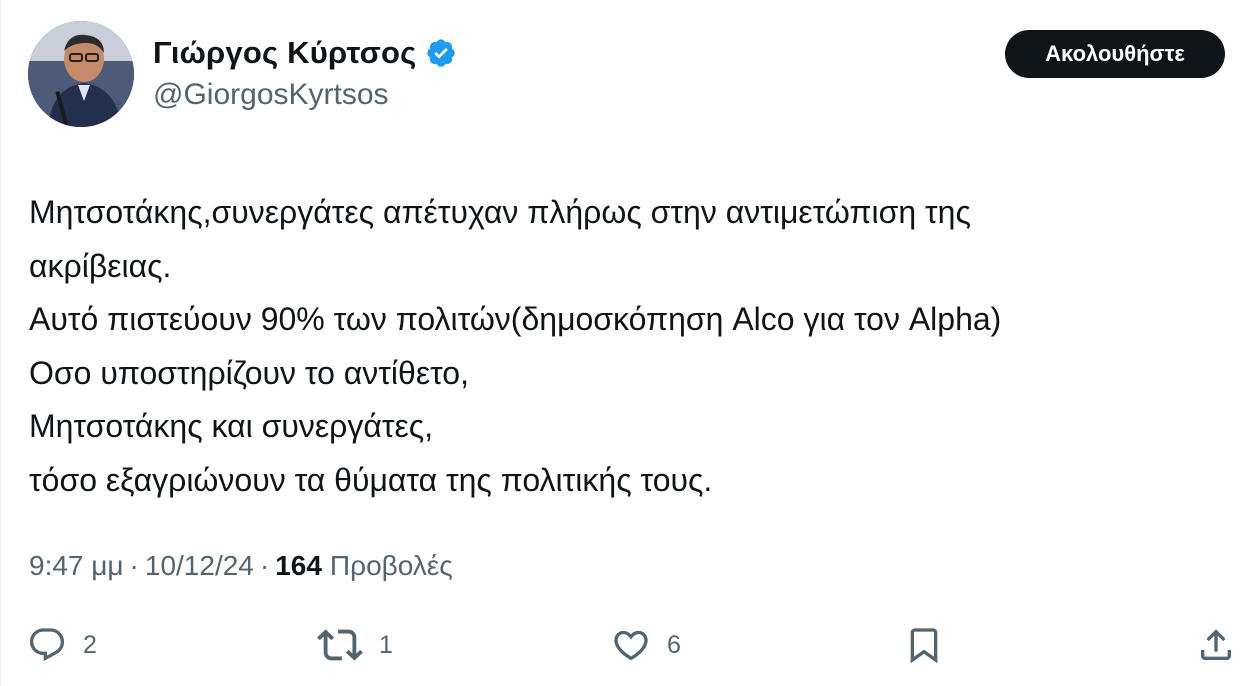 This screenshot has height=686, width=1245. I want to click on tweet-text-line: ακρίβειας., so click(100, 265).